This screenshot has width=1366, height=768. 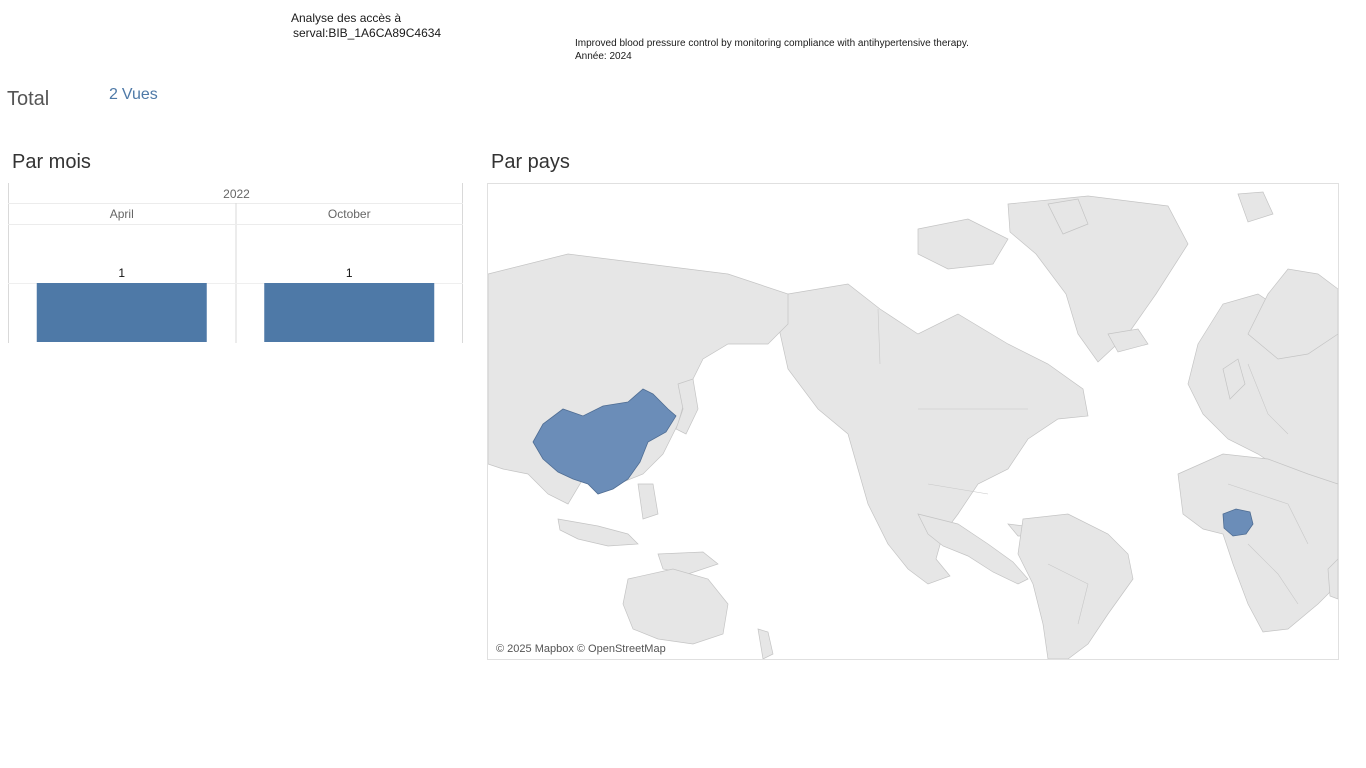 What do you see at coordinates (113, 94) in the screenshot?
I see `total-views-count: 2` at bounding box center [113, 94].